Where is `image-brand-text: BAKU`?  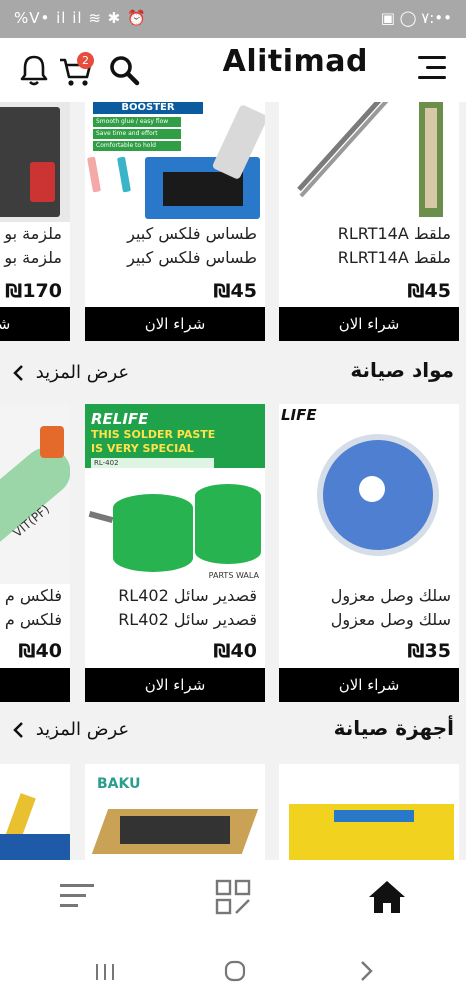
image-brand-text: BAKU is located at coordinates (119, 784).